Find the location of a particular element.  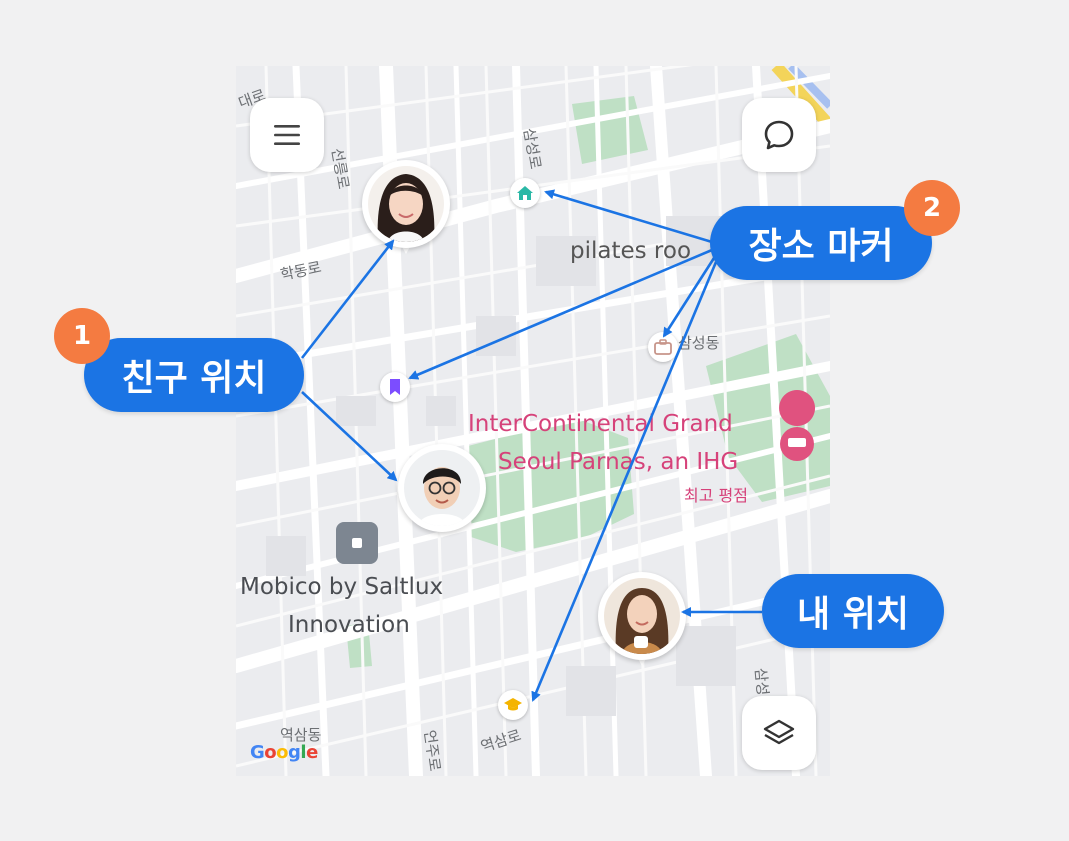

work-place-marker is located at coordinates (663, 347).